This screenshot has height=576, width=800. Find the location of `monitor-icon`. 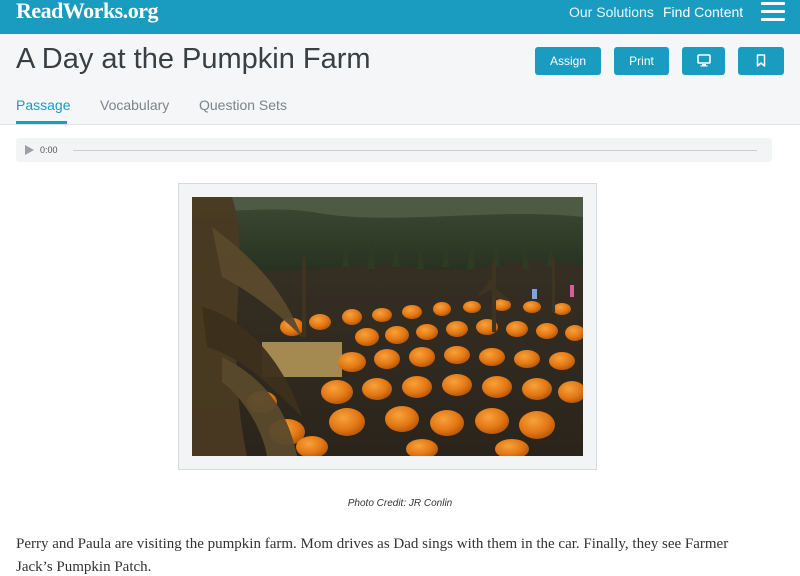

monitor-icon is located at coordinates (703, 60).